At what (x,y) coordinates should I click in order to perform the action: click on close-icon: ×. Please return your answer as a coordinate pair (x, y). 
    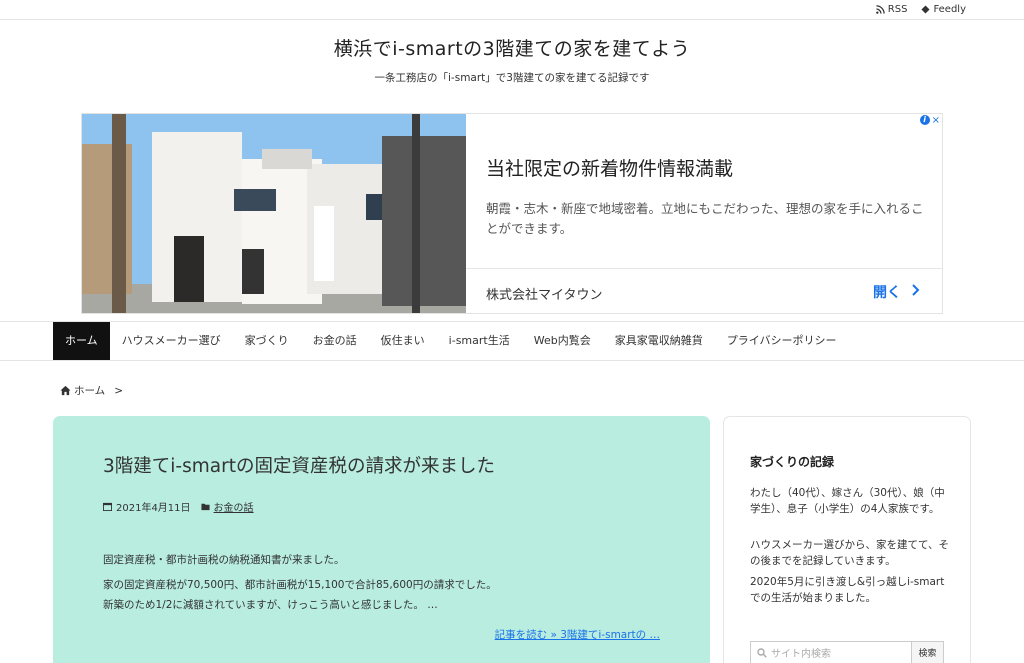
    Looking at the image, I should click on (936, 120).